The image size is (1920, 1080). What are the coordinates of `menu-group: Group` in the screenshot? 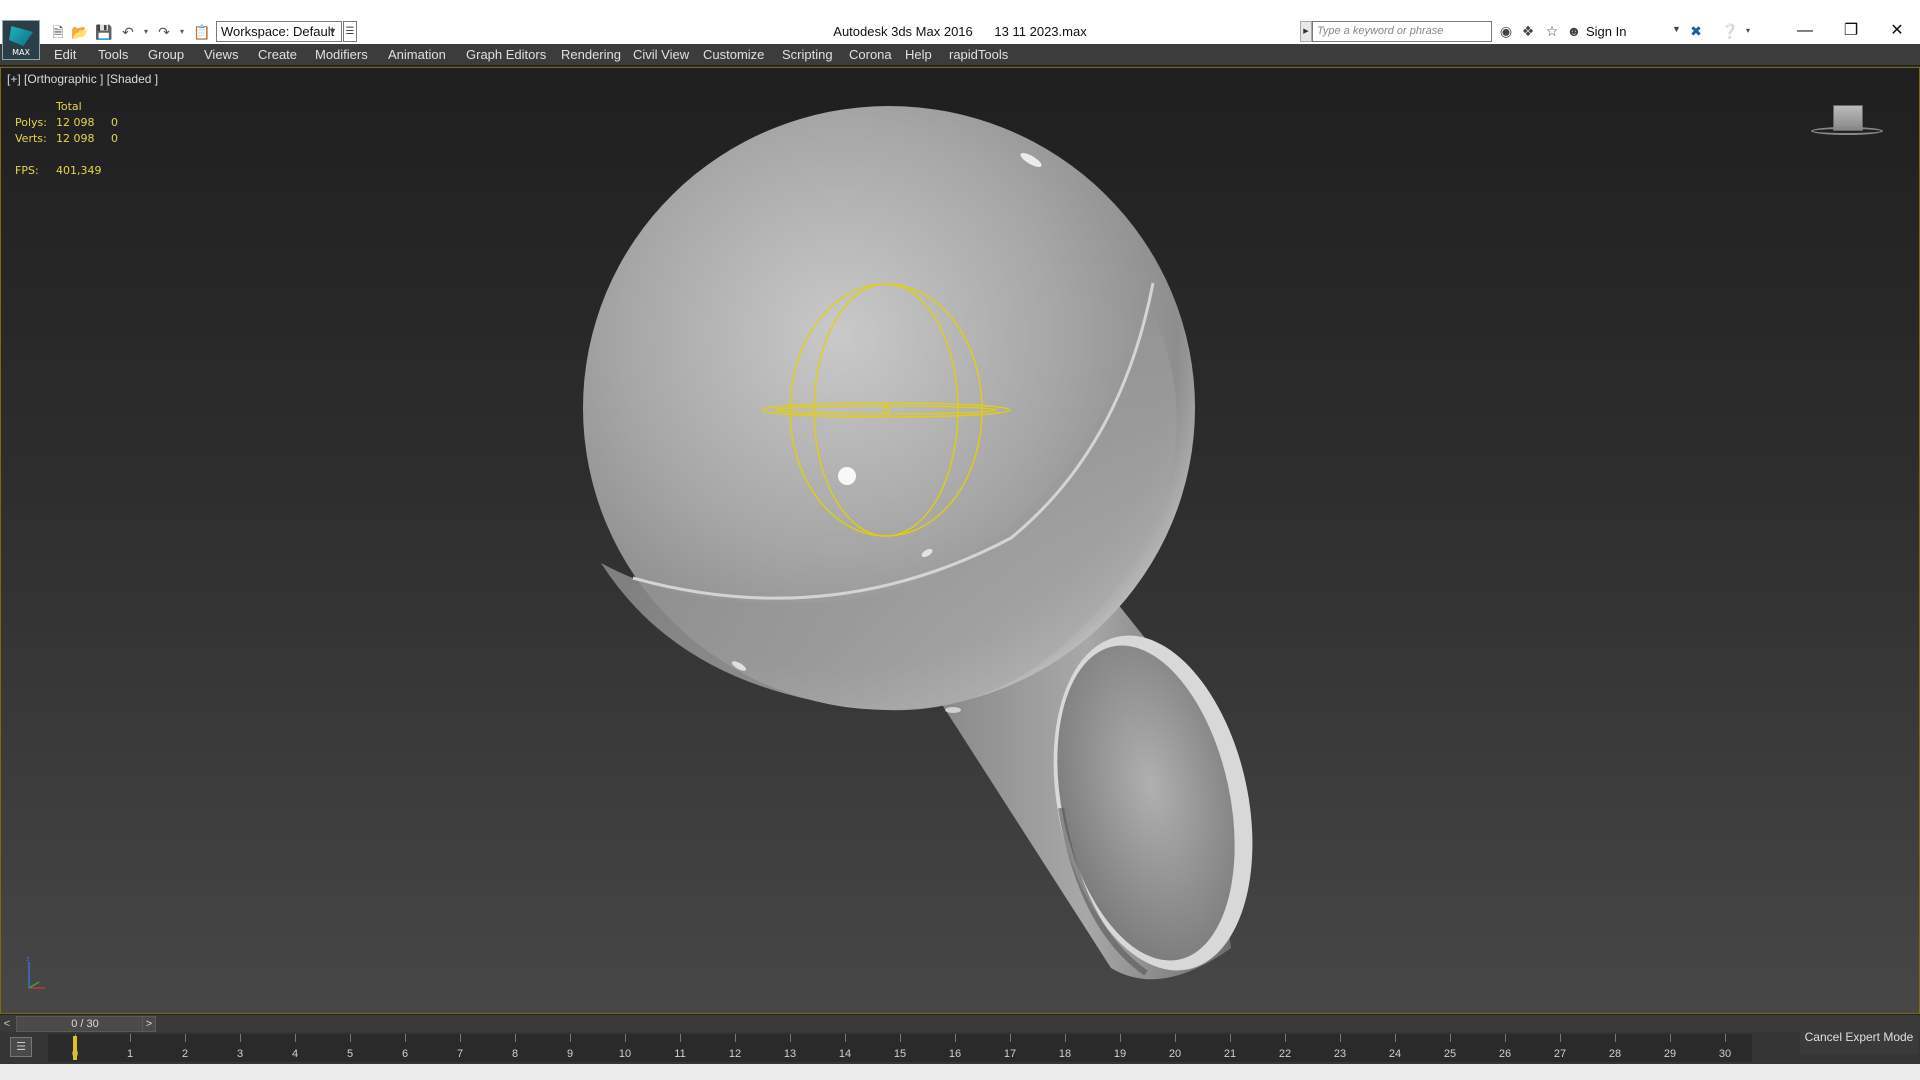 It's located at (166, 54).